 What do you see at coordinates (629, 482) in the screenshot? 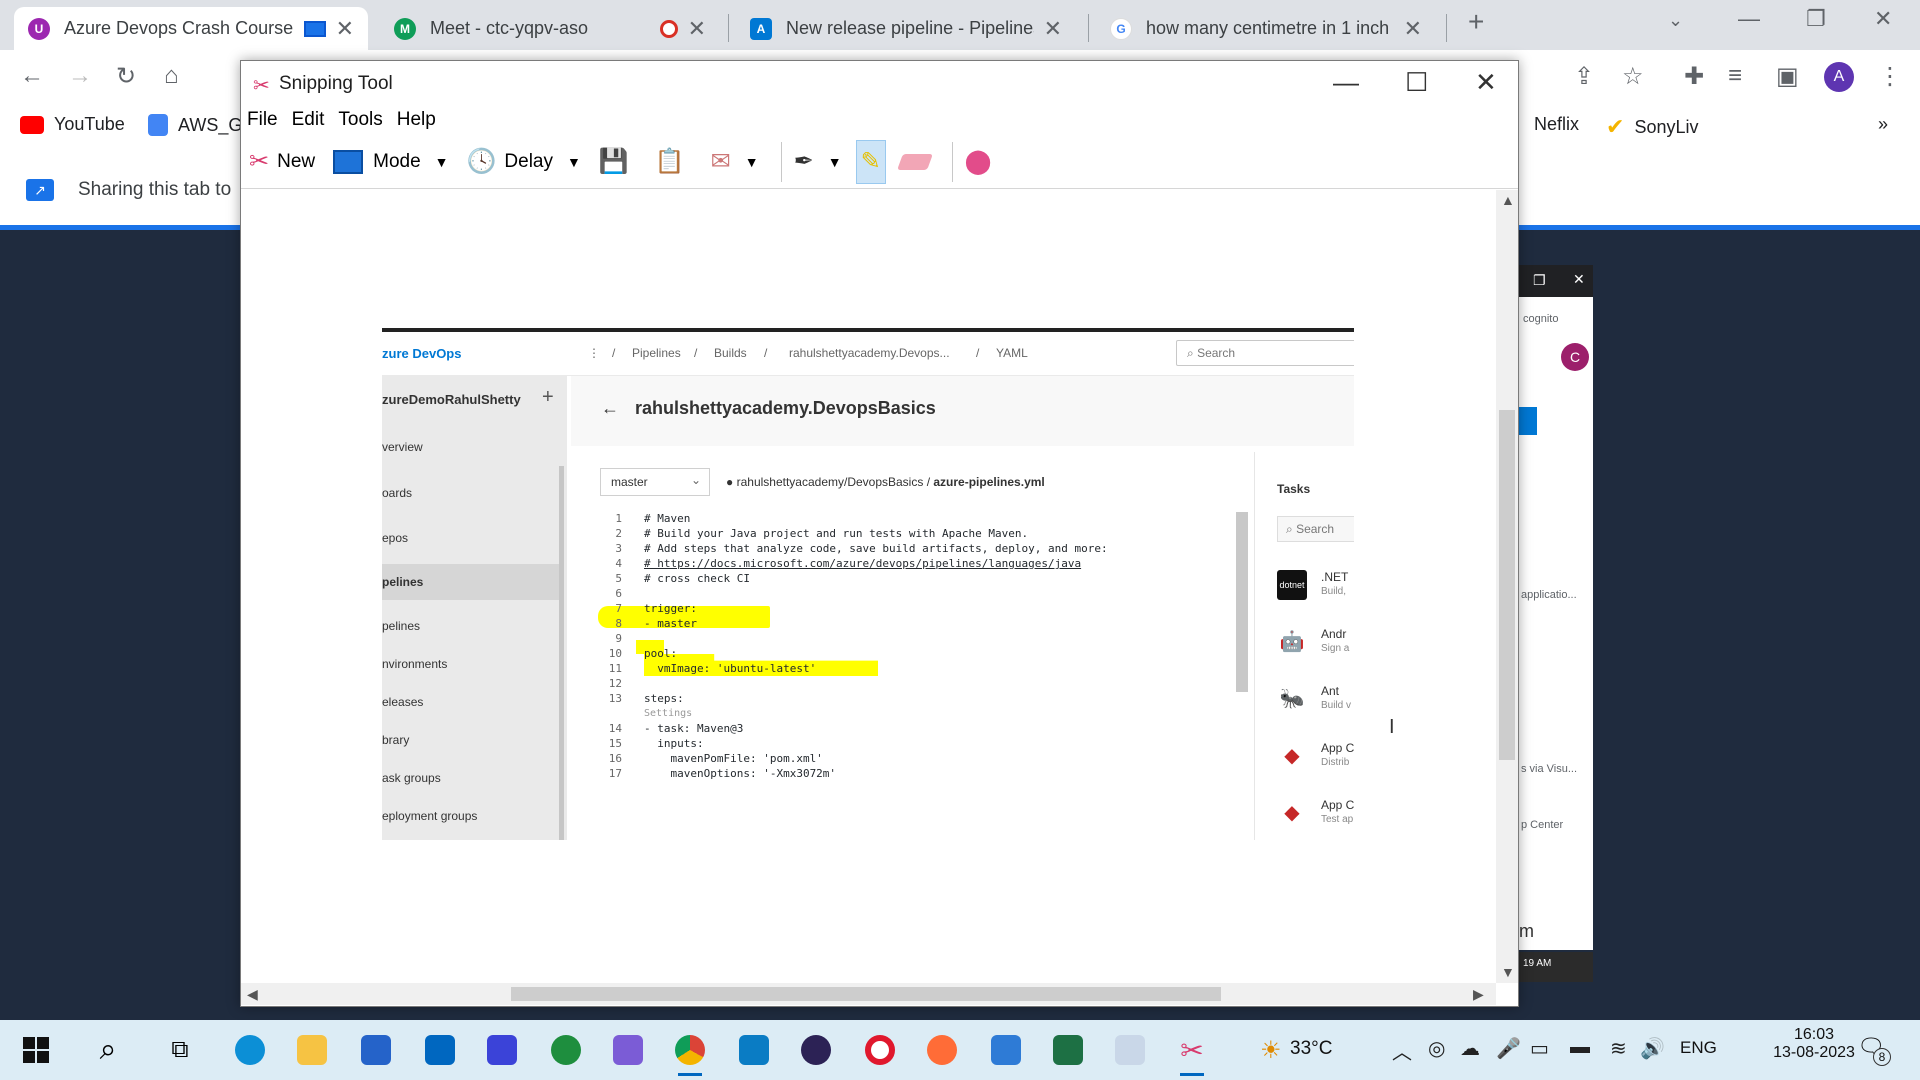
I see `branch-name: master` at bounding box center [629, 482].